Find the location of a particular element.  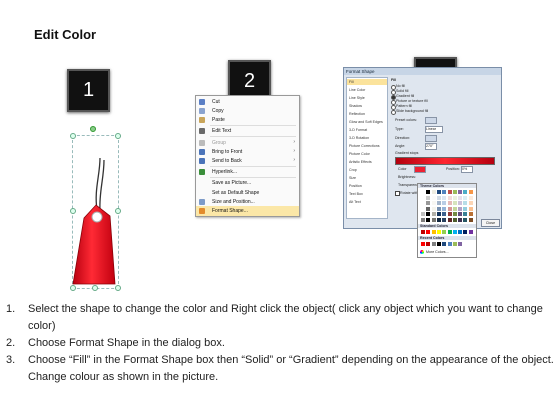

close-button: Close is located at coordinates (490, 223).